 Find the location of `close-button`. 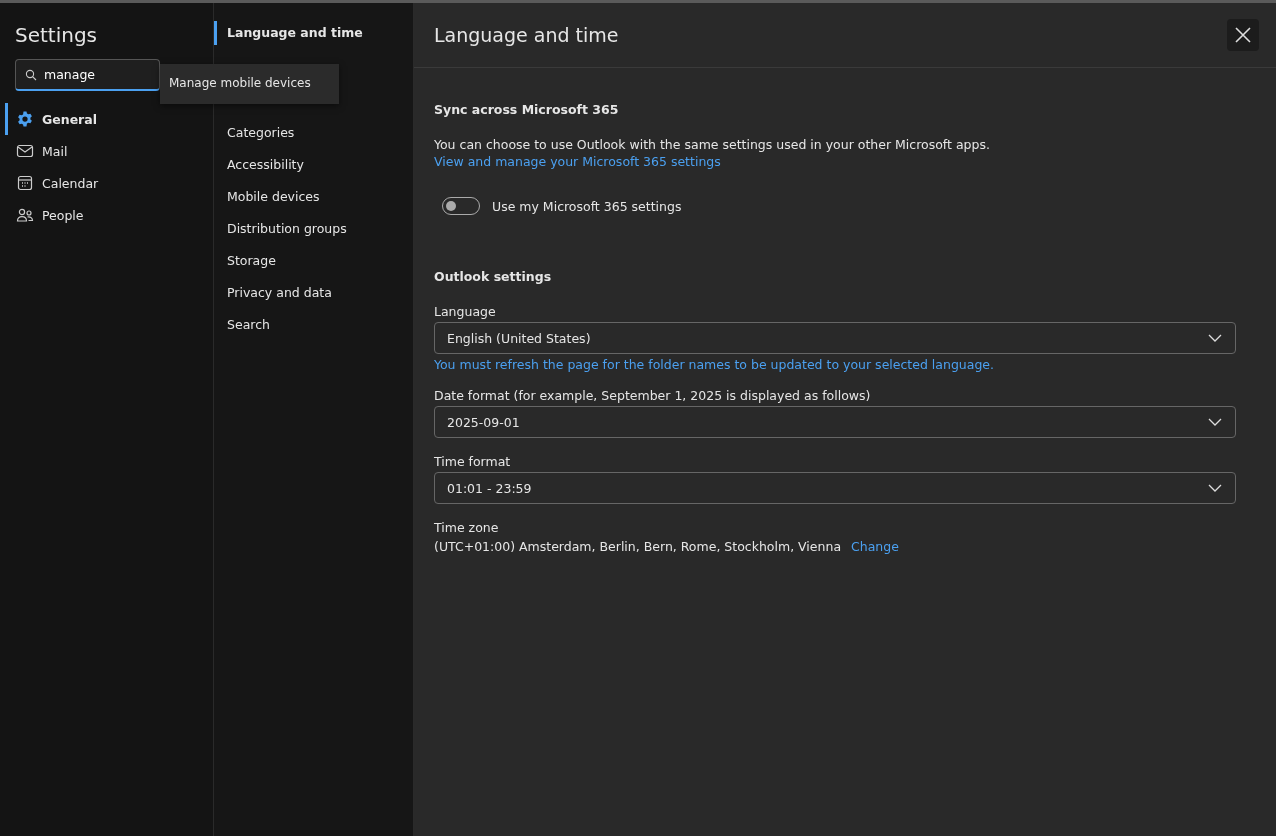

close-button is located at coordinates (1243, 35).